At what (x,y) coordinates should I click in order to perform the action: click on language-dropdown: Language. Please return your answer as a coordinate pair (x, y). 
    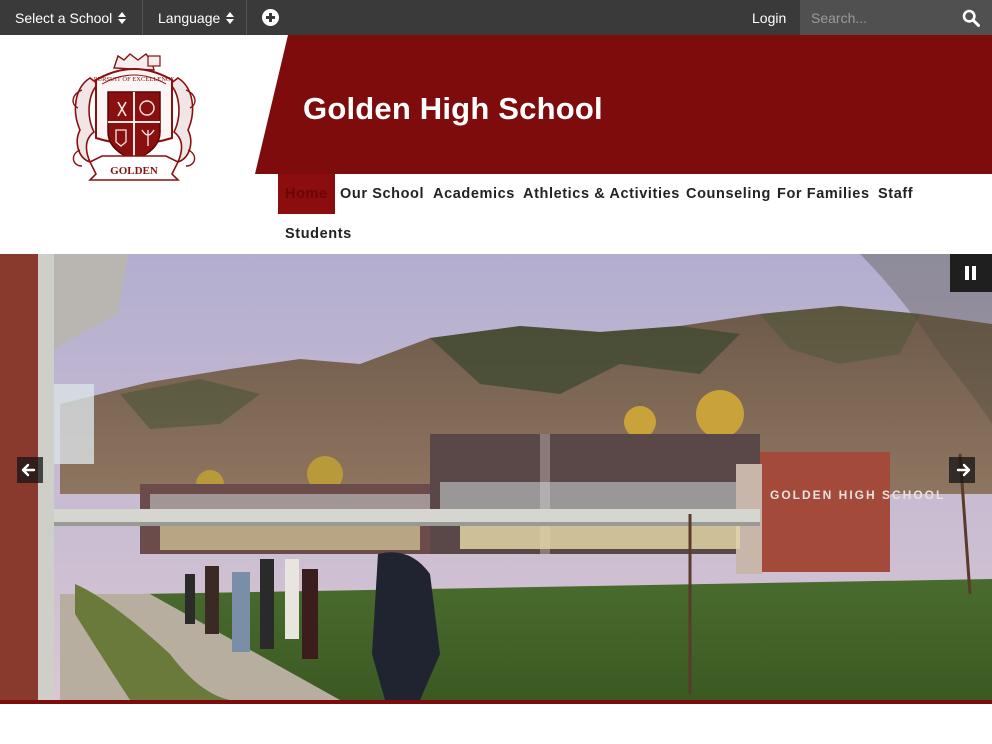
    Looking at the image, I should click on (196, 17).